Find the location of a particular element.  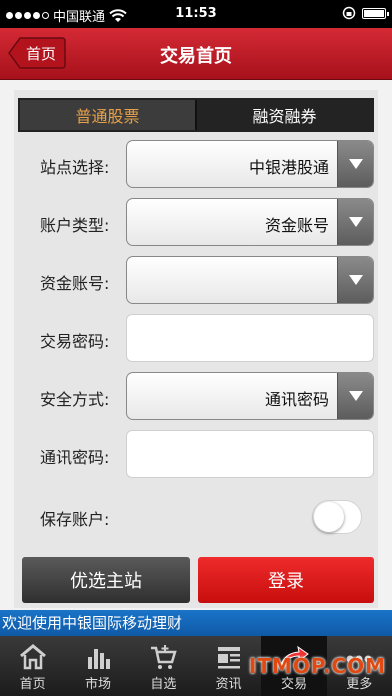

trade-password-input is located at coordinates (250, 338).